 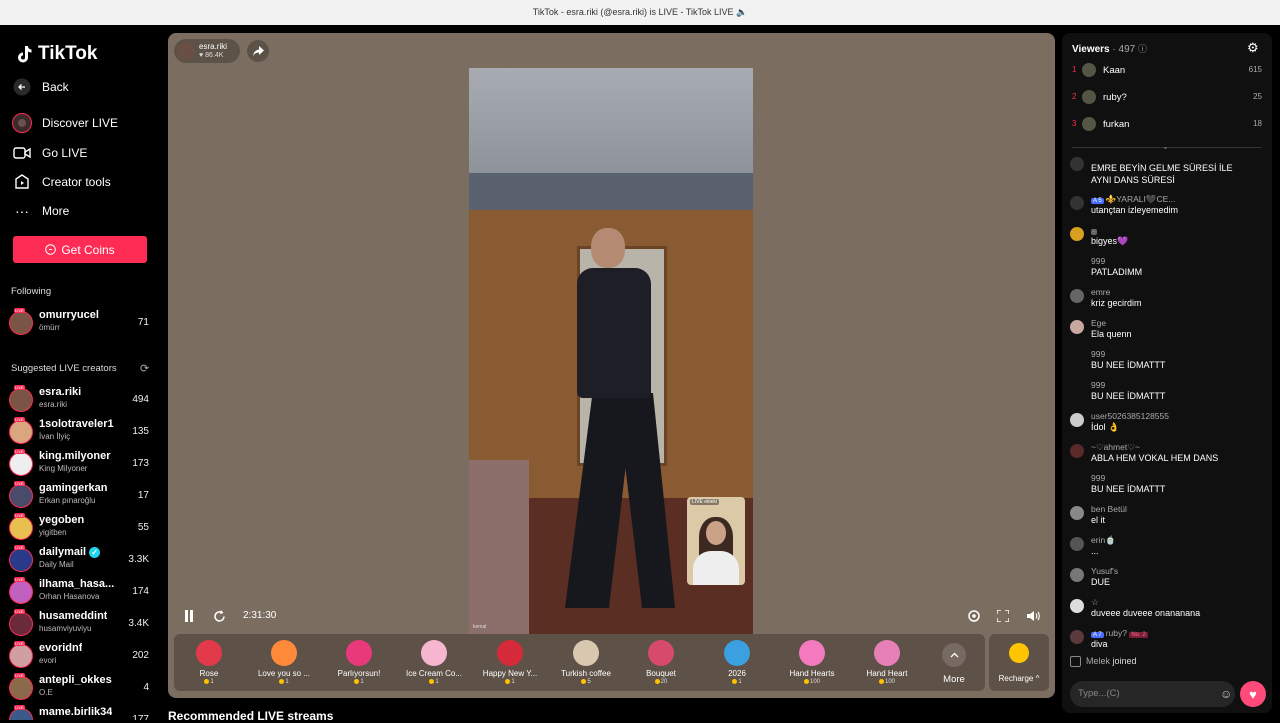 I want to click on suggested-creator: LIVE yegoben yigitben 55, so click(x=80, y=527).